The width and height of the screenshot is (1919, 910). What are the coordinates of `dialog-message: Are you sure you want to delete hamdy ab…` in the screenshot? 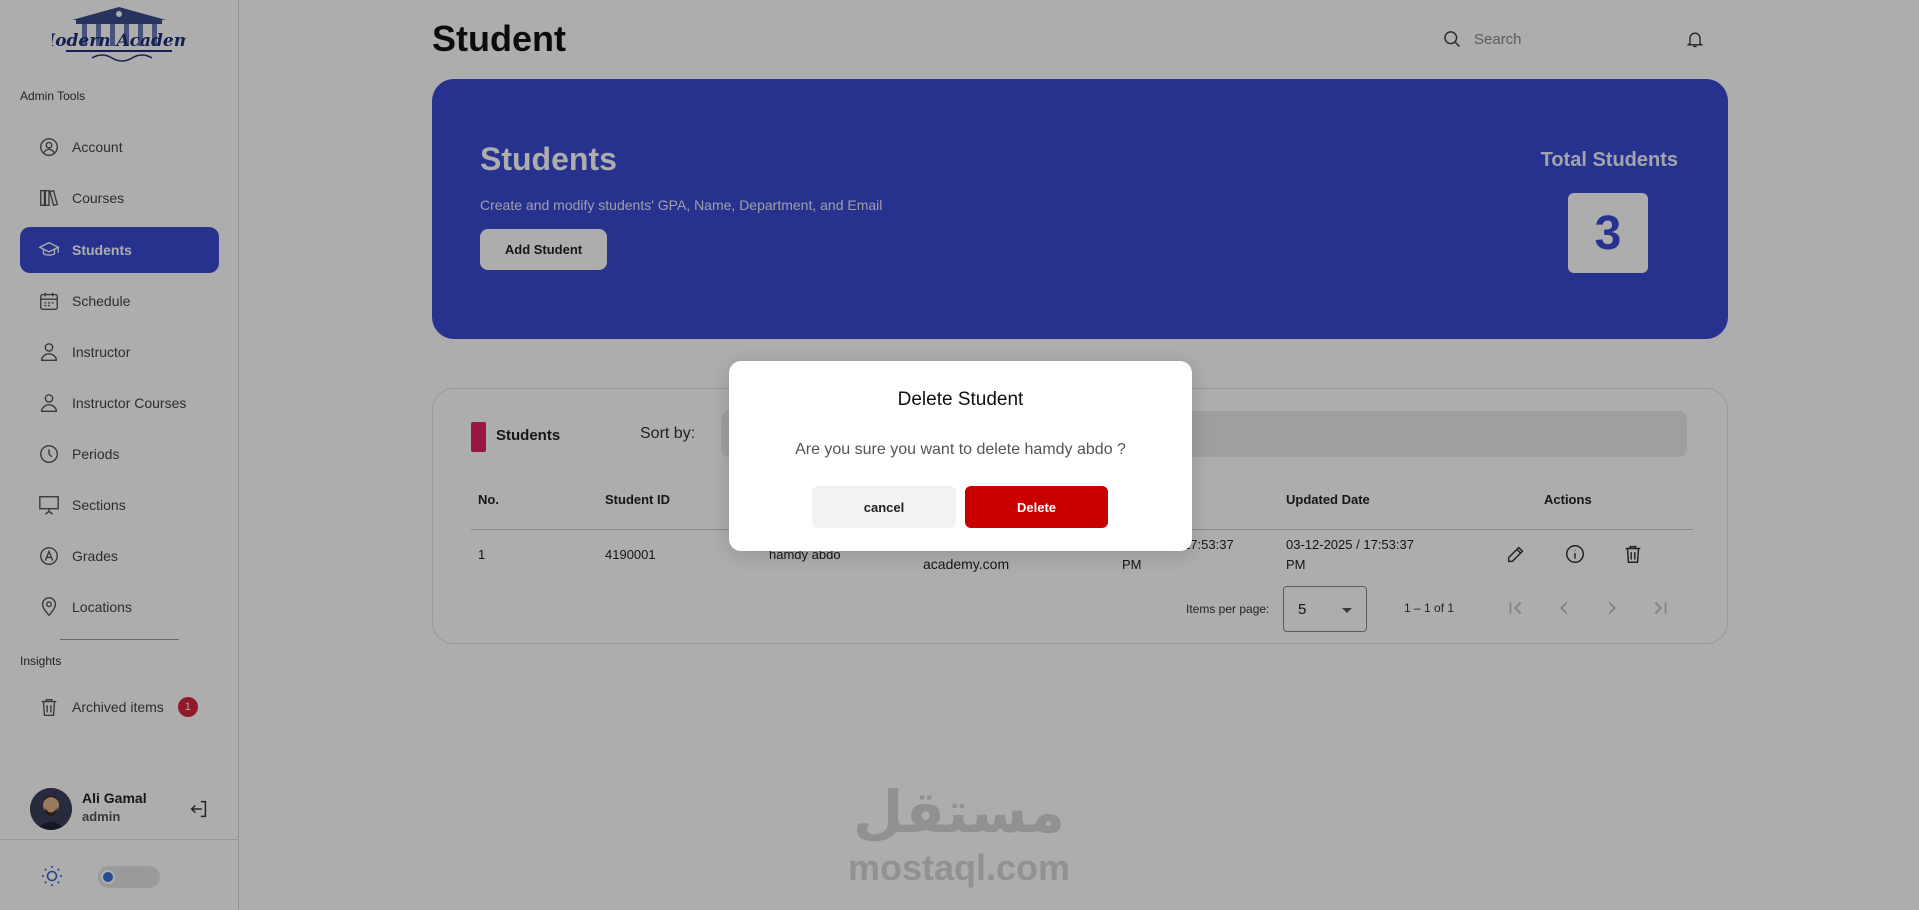 It's located at (960, 449).